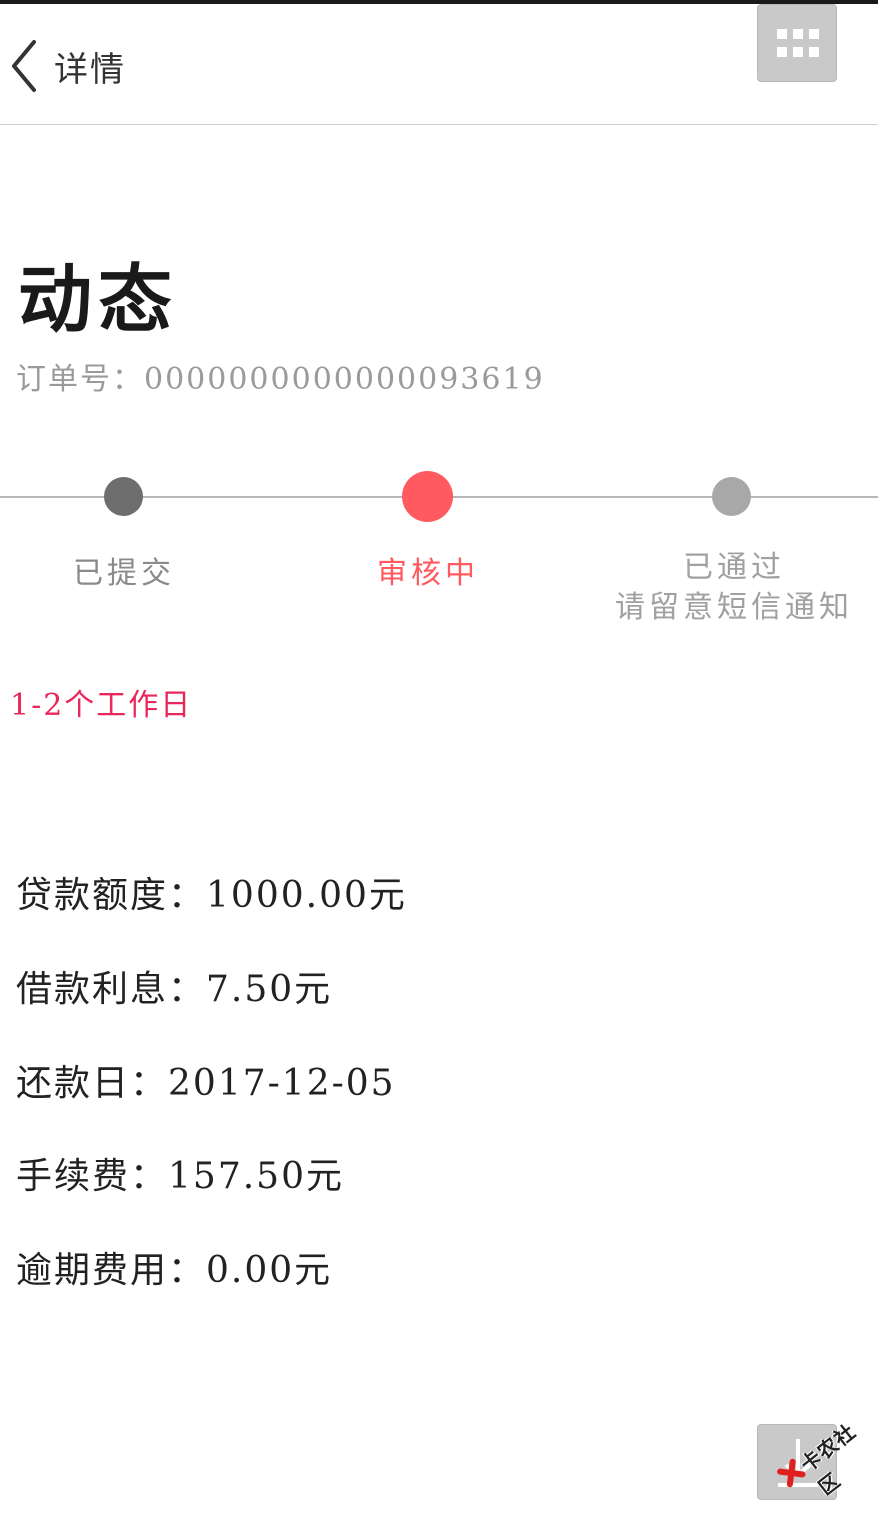 This screenshot has height=1515, width=878. I want to click on detail-label: 借款利息：, so click(111, 989).